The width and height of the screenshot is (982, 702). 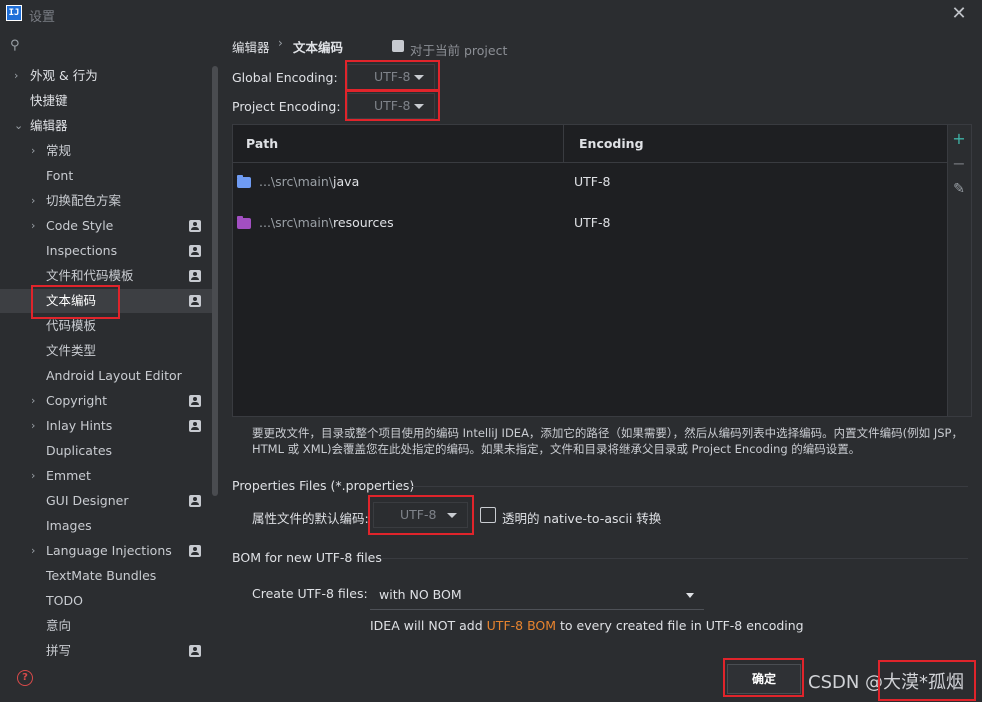 What do you see at coordinates (959, 13) in the screenshot?
I see `close-icon: ✕` at bounding box center [959, 13].